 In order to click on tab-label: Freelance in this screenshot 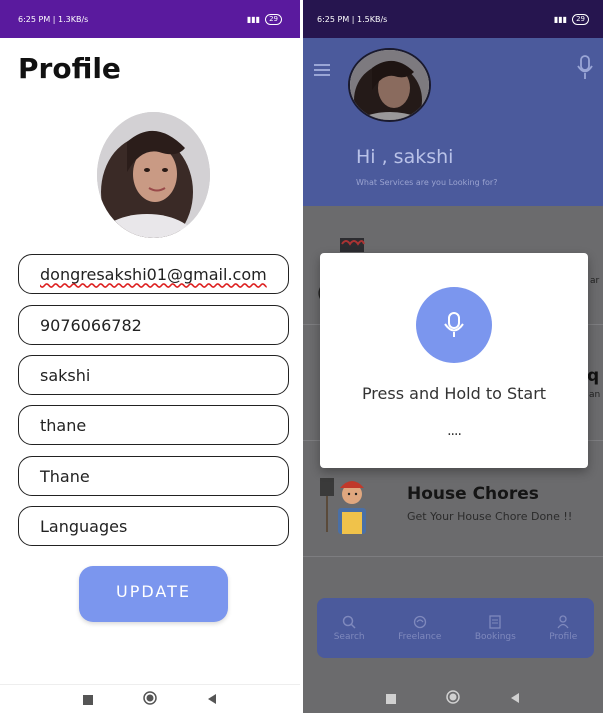, I will do `click(420, 636)`.